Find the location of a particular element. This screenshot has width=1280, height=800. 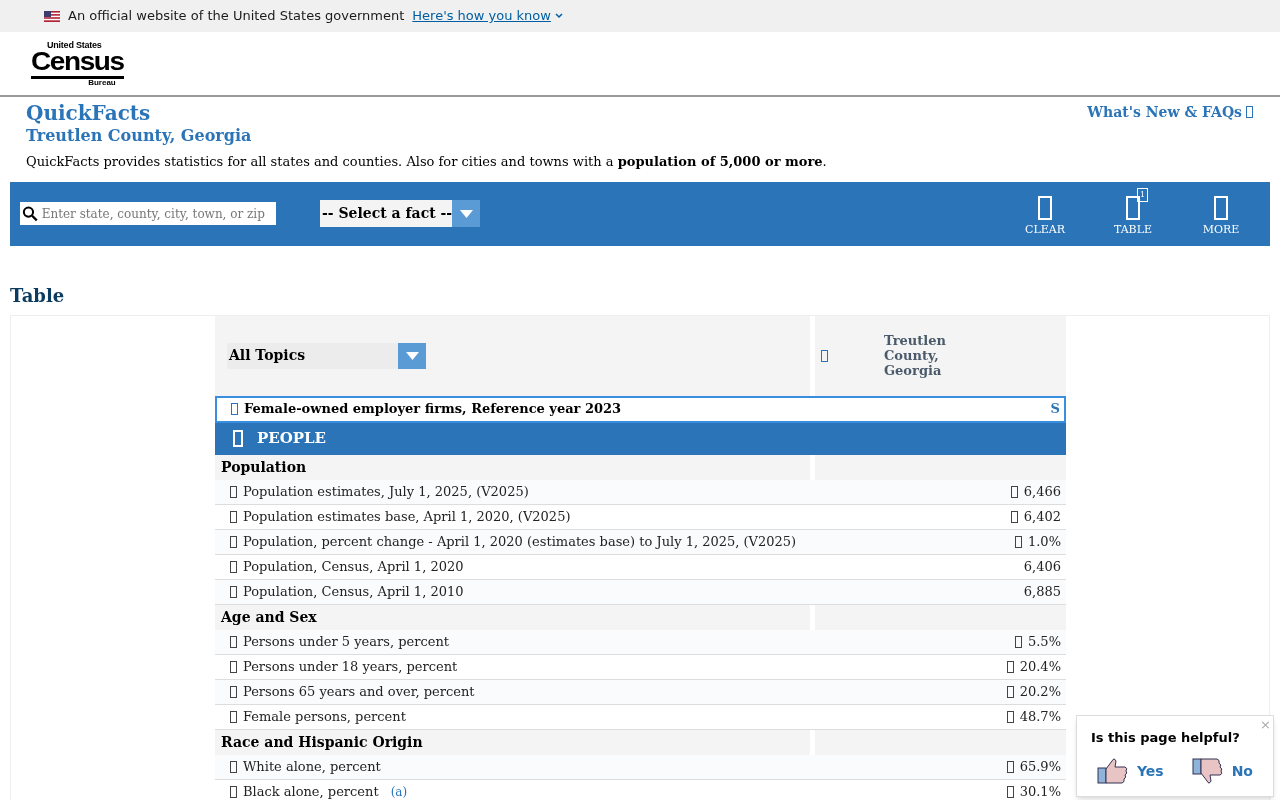

fact-label: White alone, percent is located at coordinates (312, 766).